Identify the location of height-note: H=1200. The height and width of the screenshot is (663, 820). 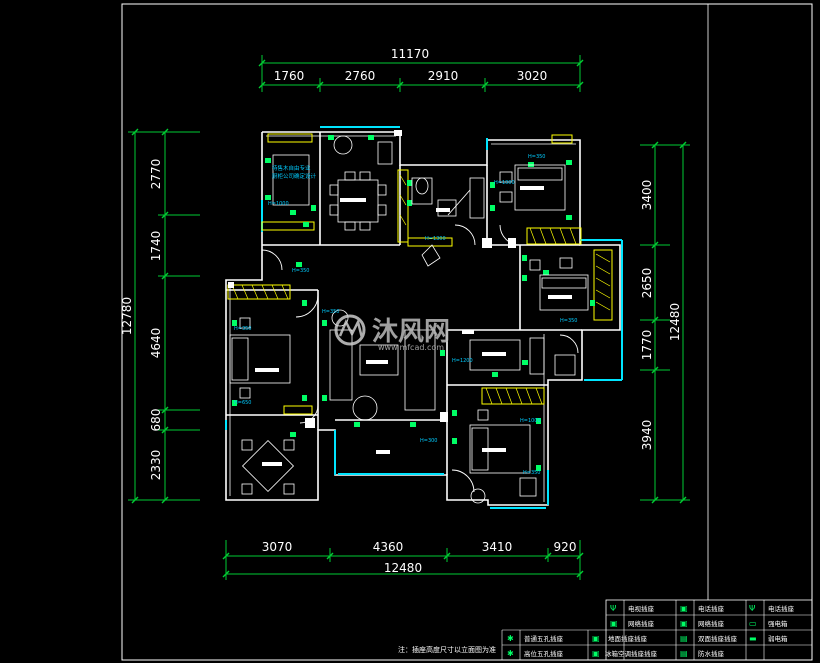
(462, 361).